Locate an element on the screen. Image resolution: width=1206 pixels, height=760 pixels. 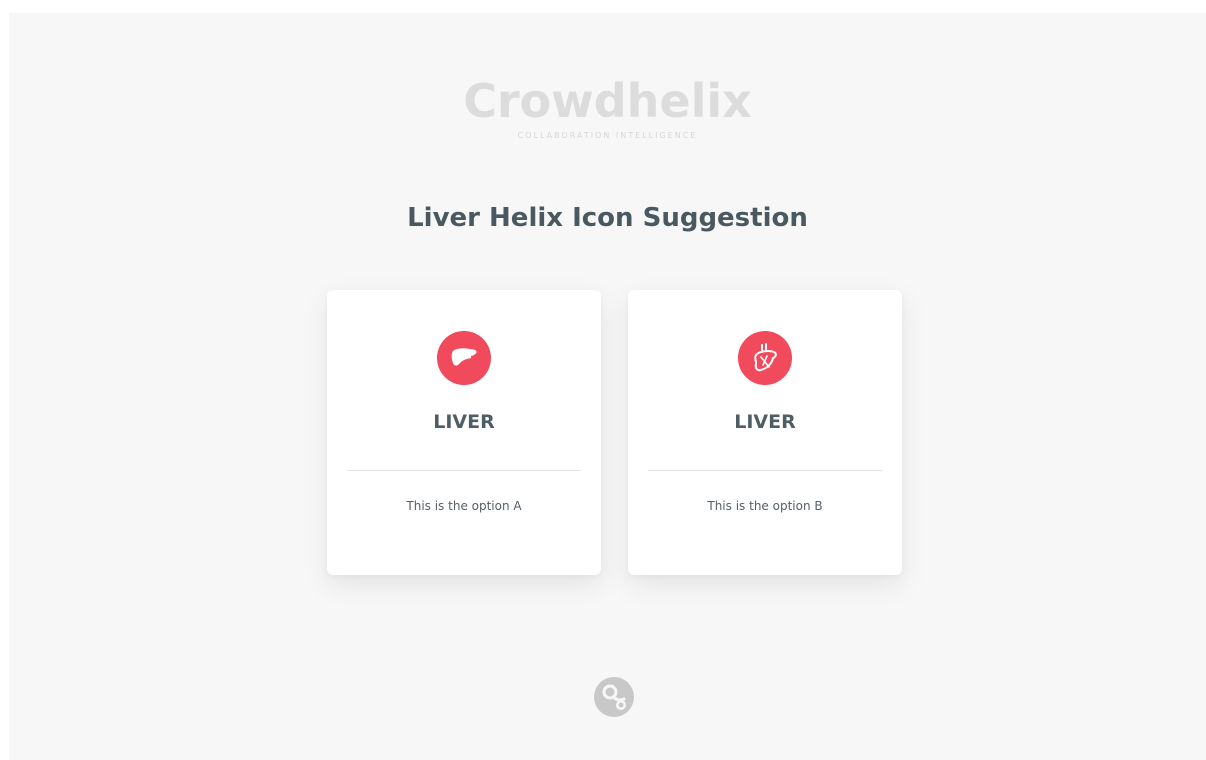
brand-logo: Crowdhelix COLLABORATION INTELLIGENCE is located at coordinates (607, 106).